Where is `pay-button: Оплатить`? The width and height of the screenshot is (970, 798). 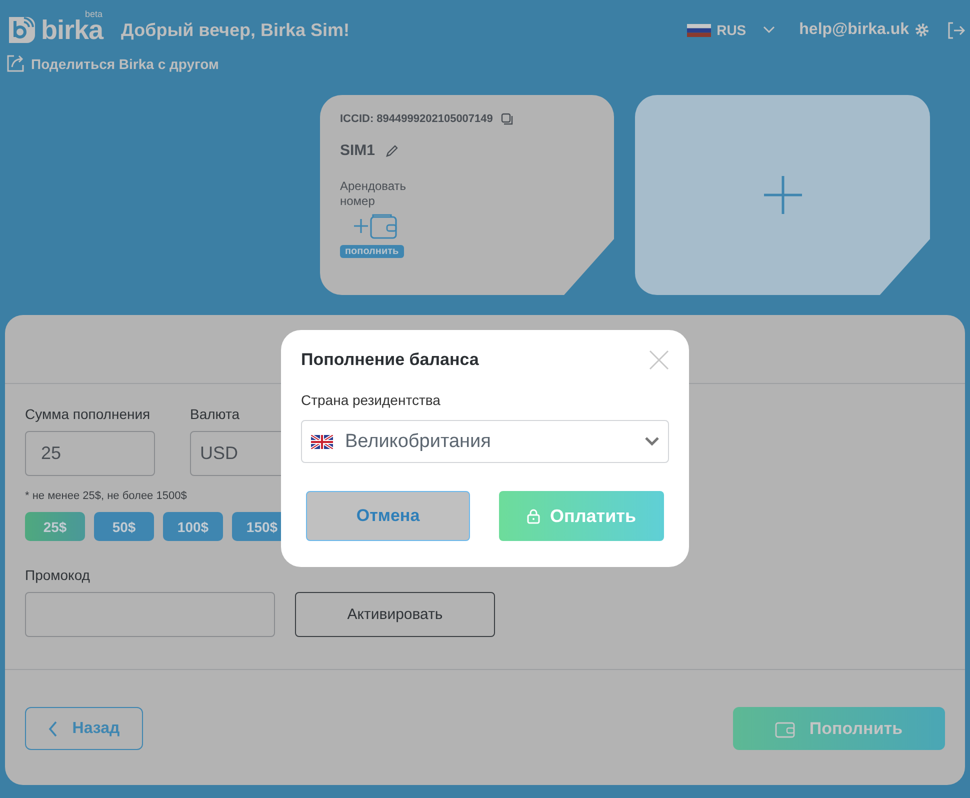
pay-button: Оплатить is located at coordinates (581, 516).